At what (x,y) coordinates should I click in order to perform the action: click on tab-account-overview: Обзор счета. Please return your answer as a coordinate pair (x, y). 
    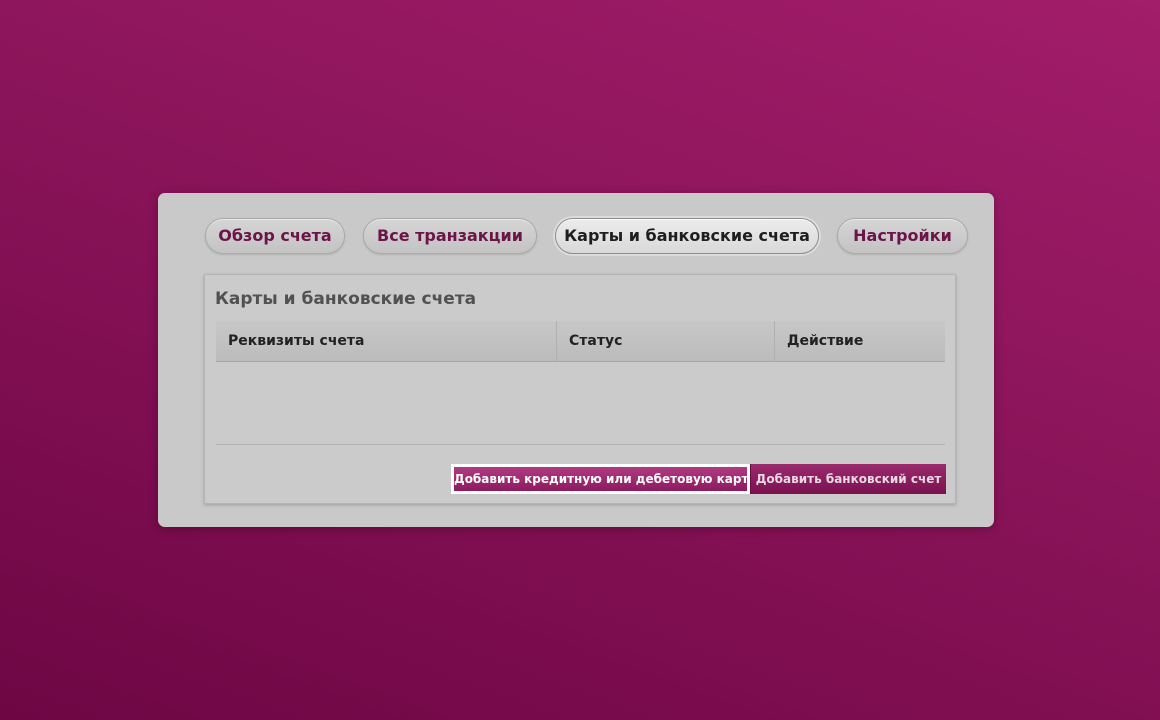
    Looking at the image, I should click on (275, 236).